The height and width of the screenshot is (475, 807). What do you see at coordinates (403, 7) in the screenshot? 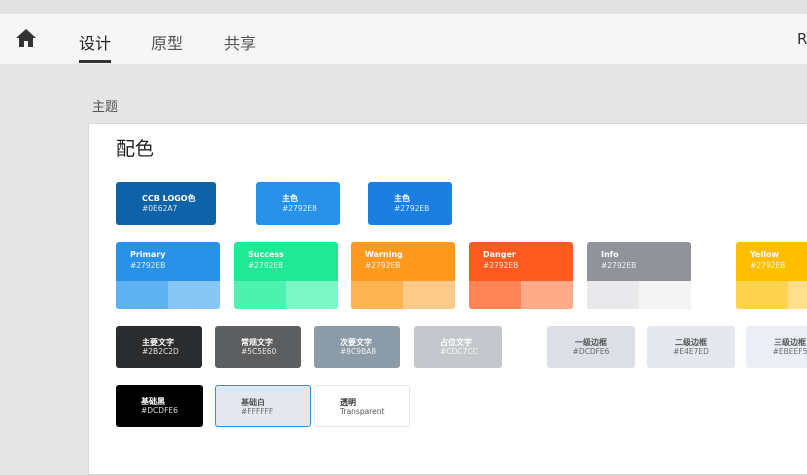
I see `top-strip` at bounding box center [403, 7].